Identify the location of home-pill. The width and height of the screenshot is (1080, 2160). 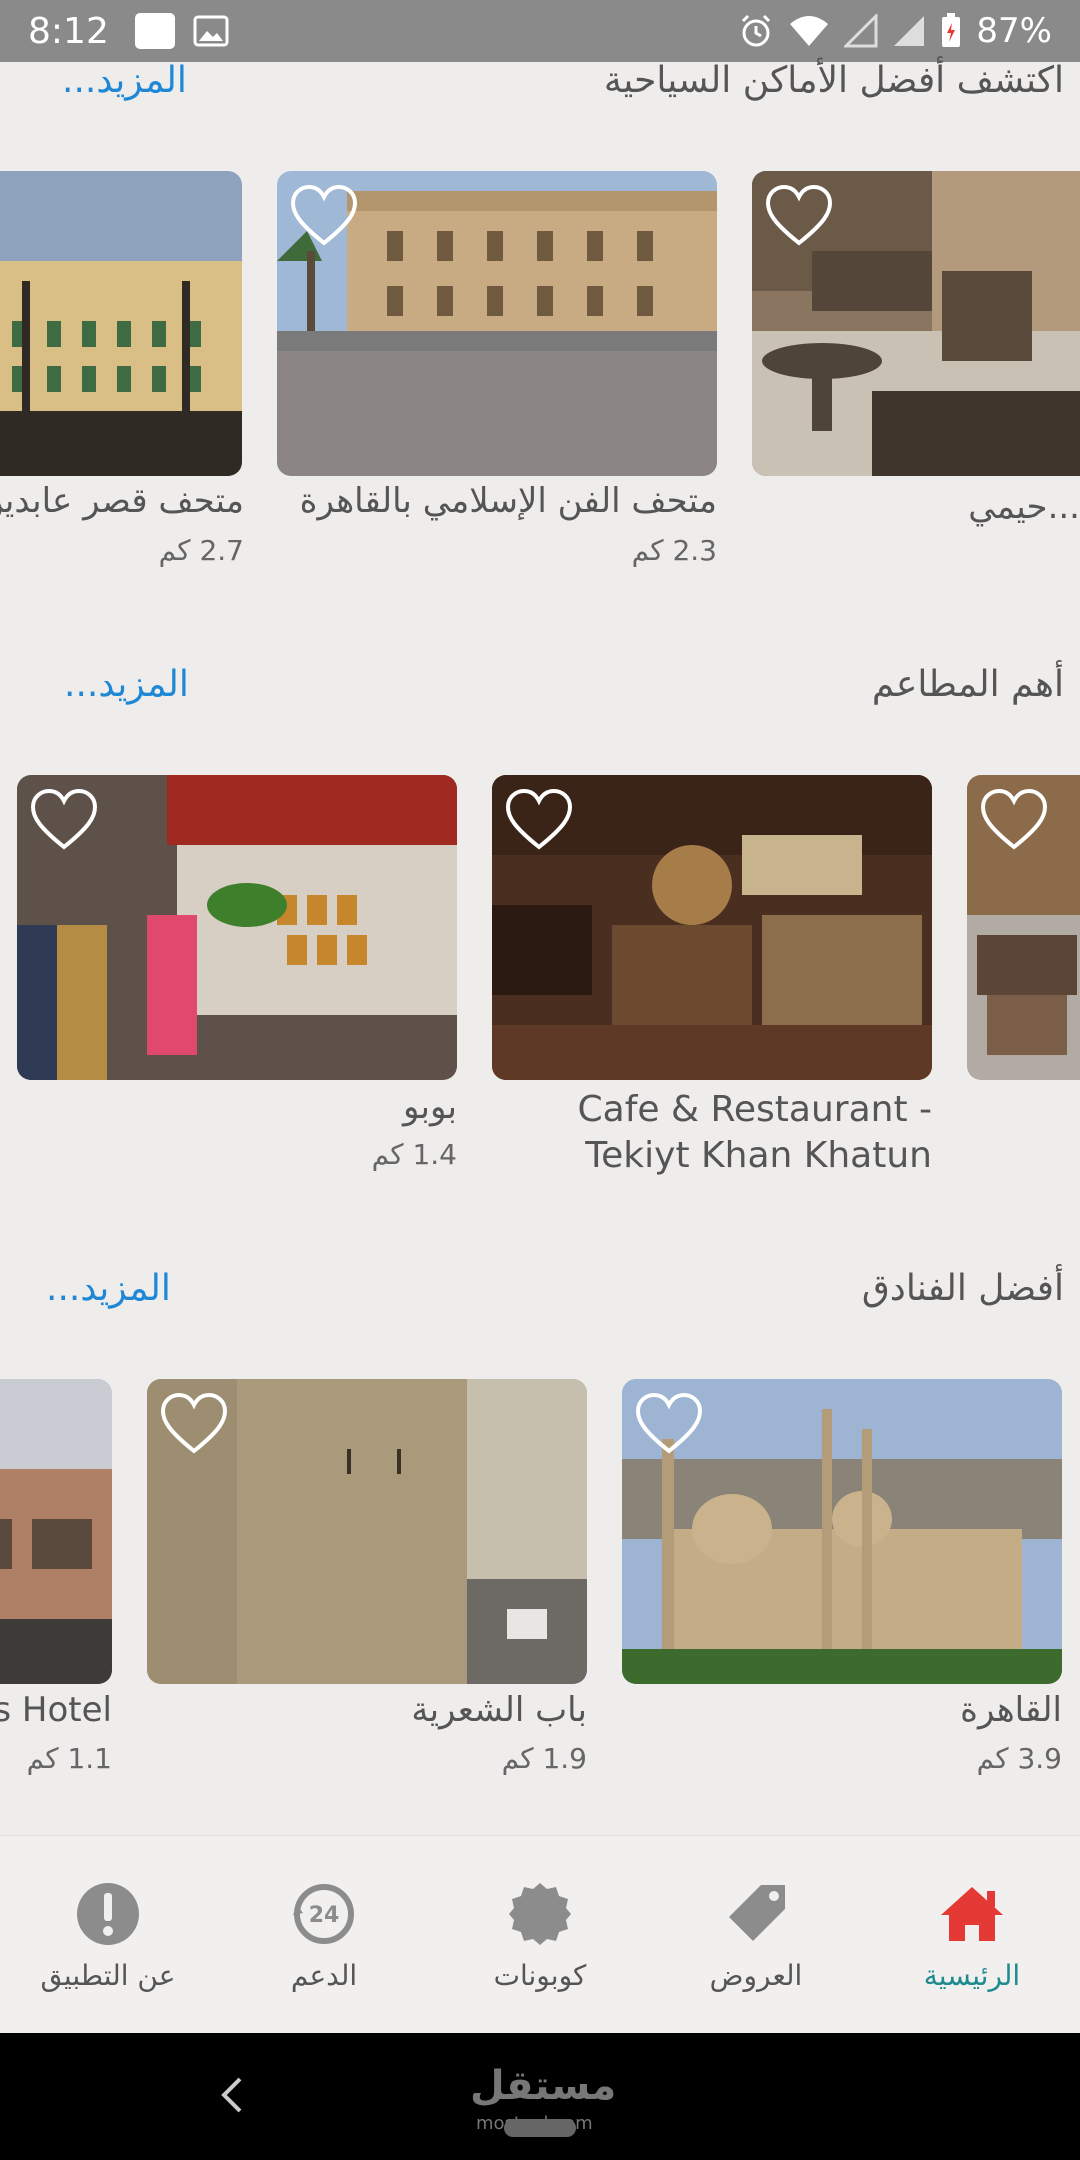
(540, 2128).